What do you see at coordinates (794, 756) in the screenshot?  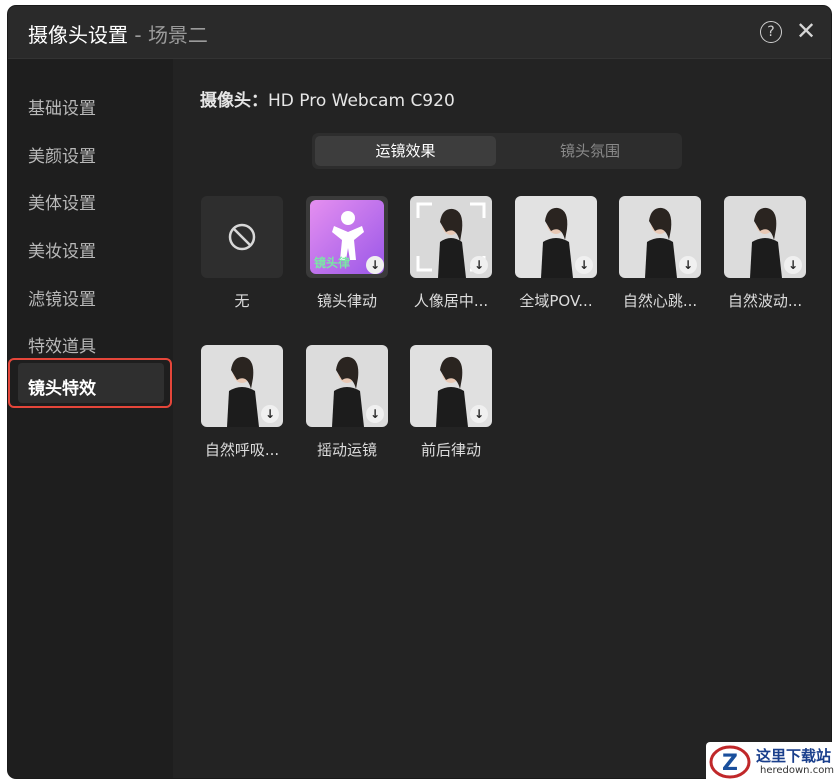 I see `watermark-text: 这里下载站` at bounding box center [794, 756].